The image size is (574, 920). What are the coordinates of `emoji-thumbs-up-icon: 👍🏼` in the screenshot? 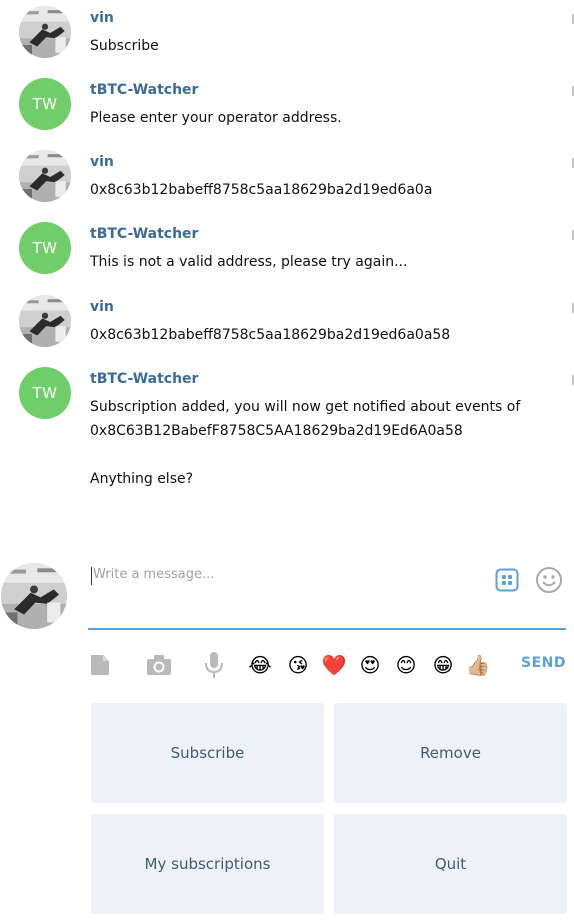 It's located at (478, 665).